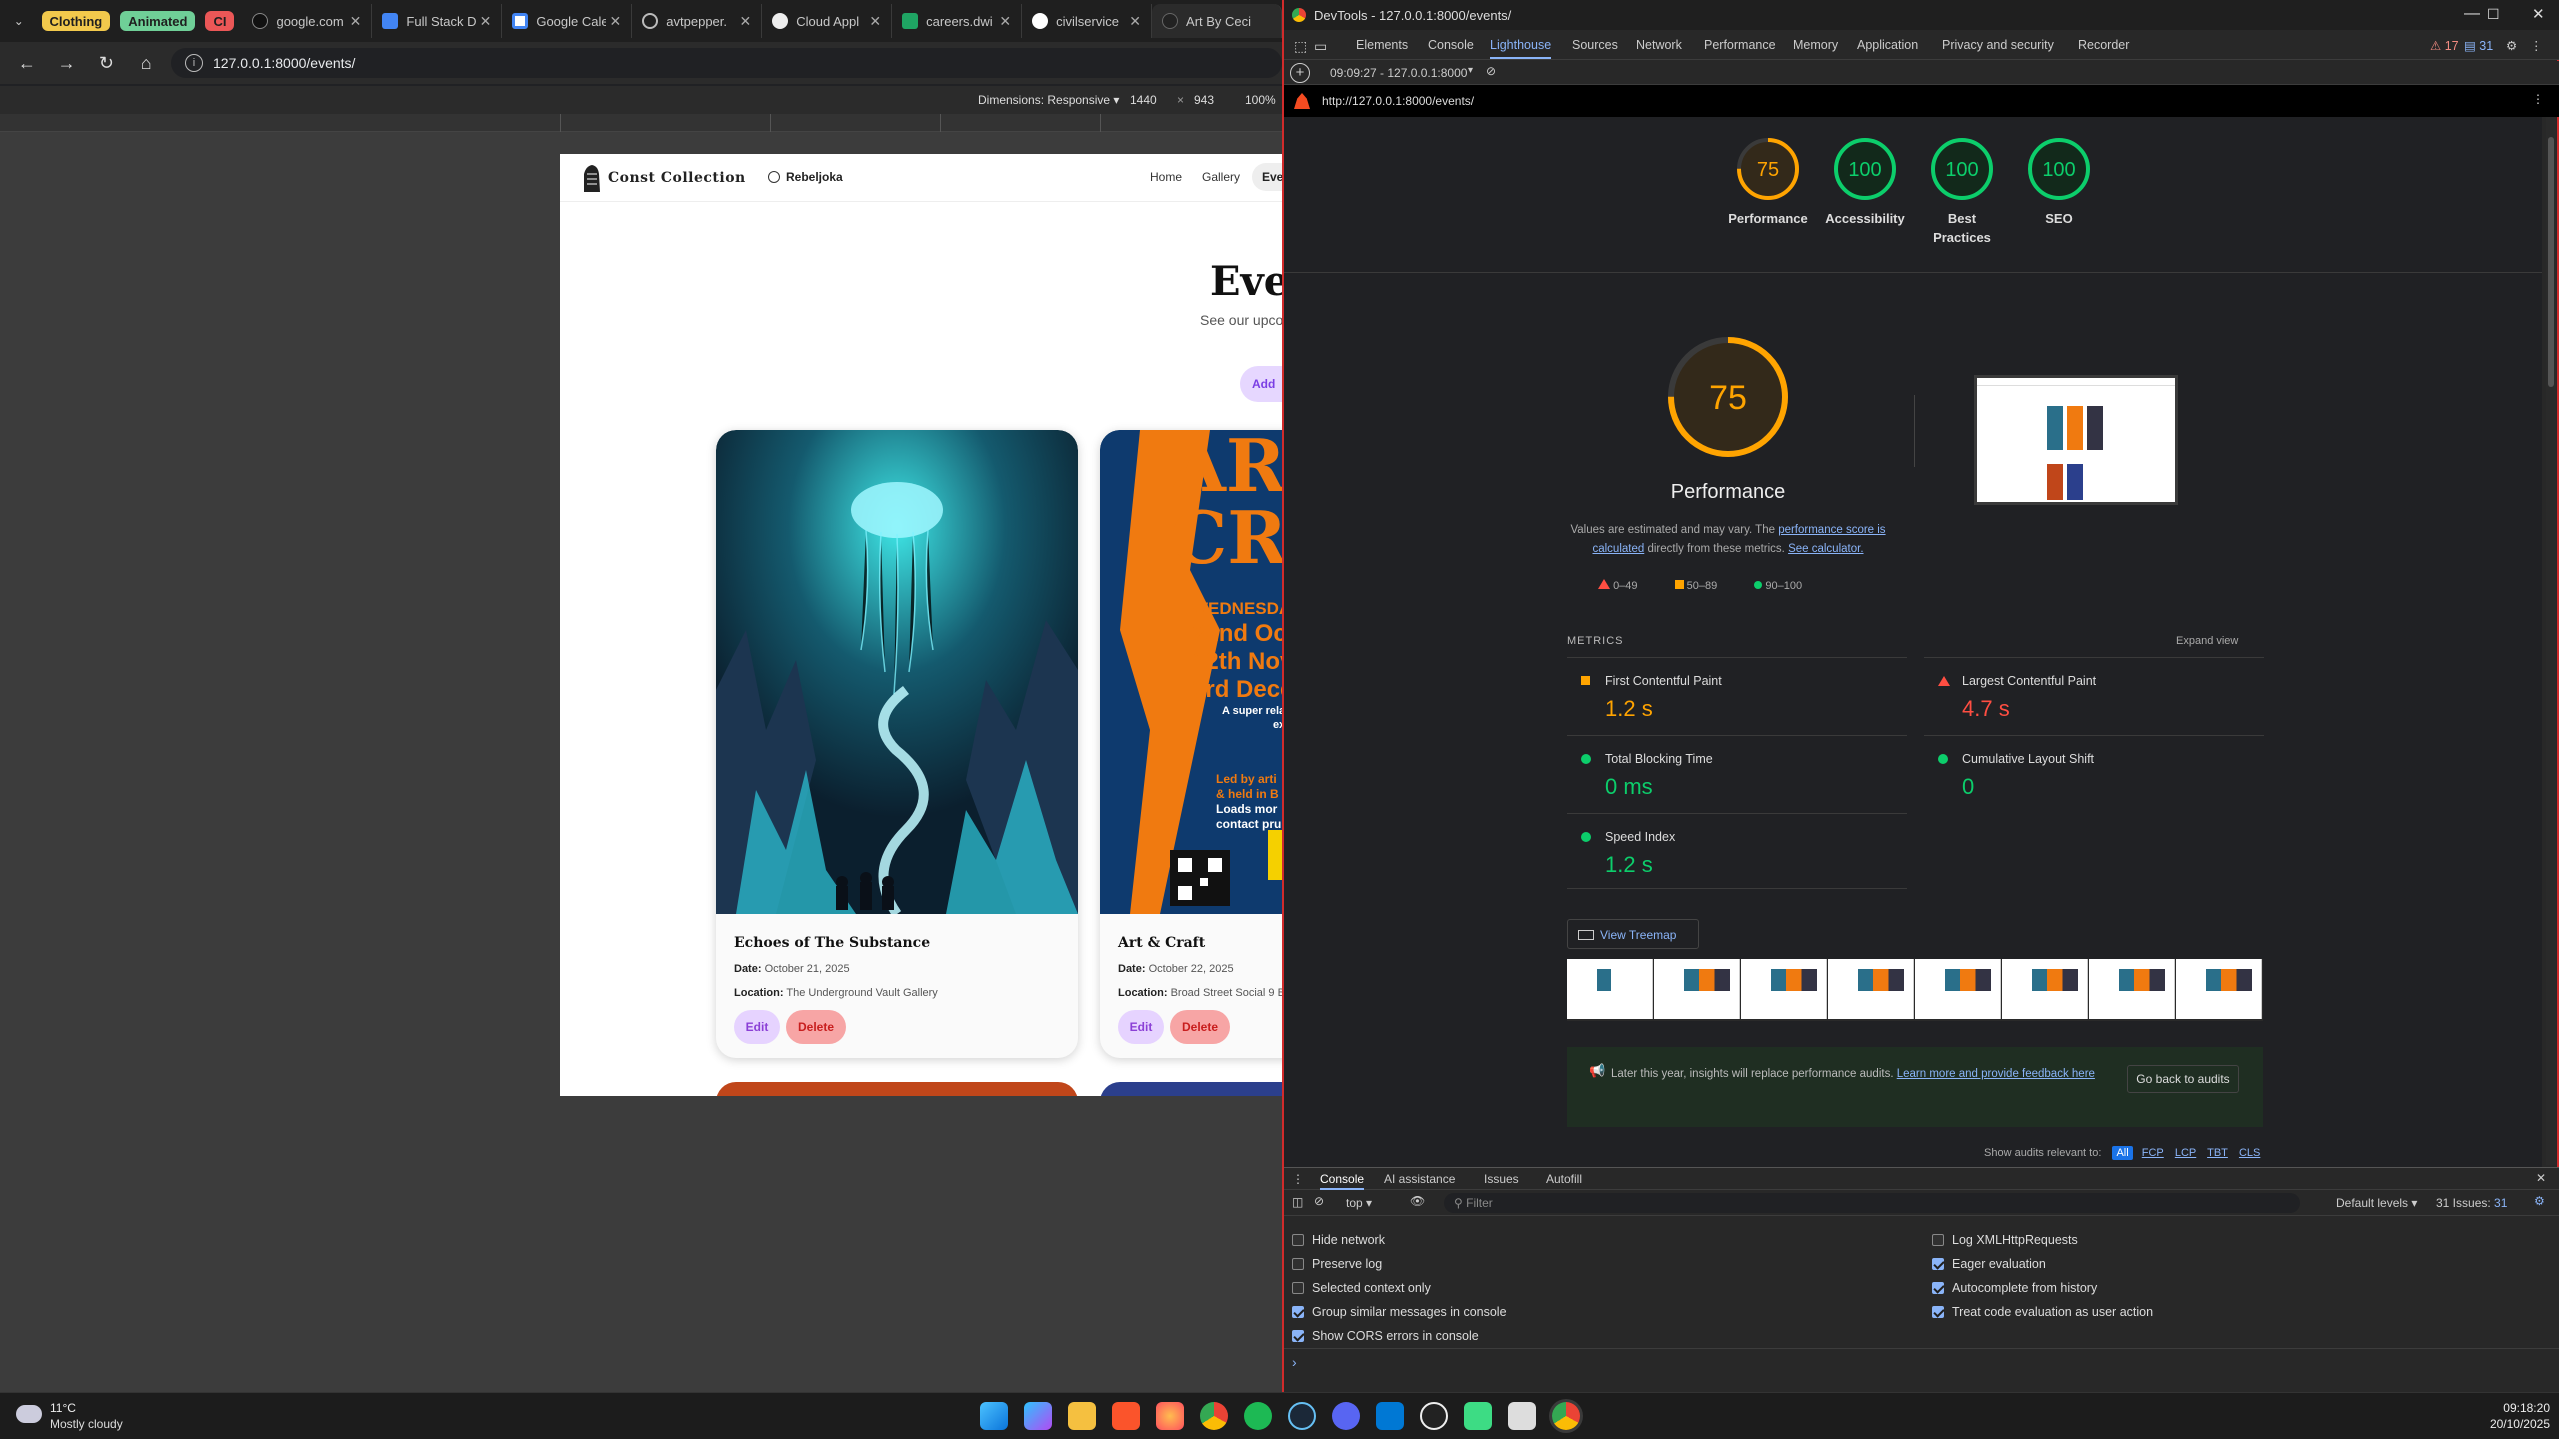  What do you see at coordinates (2510, 1424) in the screenshot?
I see `clock-date: 20/10/2025` at bounding box center [2510, 1424].